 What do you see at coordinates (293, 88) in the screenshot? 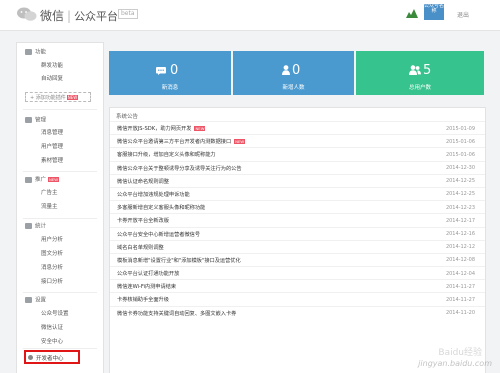
I see `new-users-label: 新增人数` at bounding box center [293, 88].